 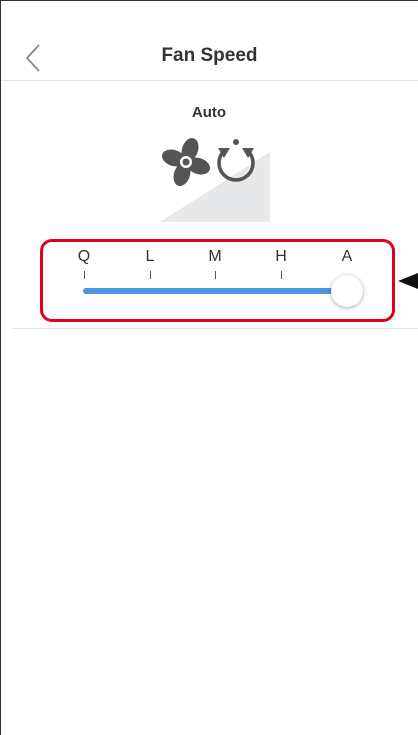 I want to click on page-title: Fan Speed, so click(x=209, y=55).